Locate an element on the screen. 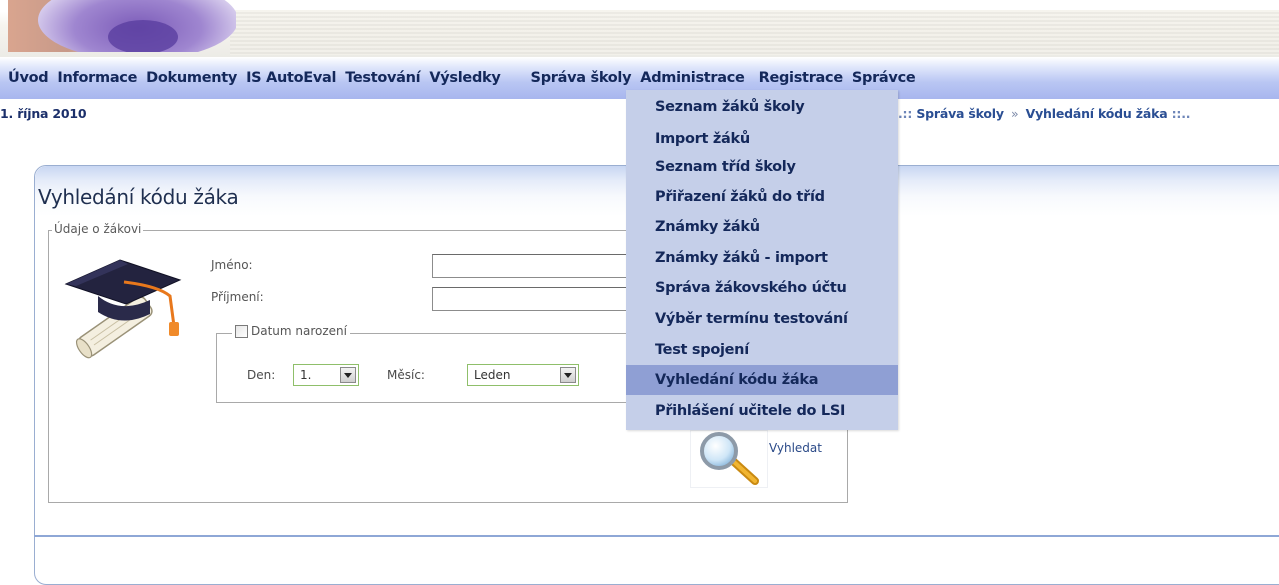 This screenshot has width=1279, height=585. nav-item-registrace: Registrace is located at coordinates (801, 78).